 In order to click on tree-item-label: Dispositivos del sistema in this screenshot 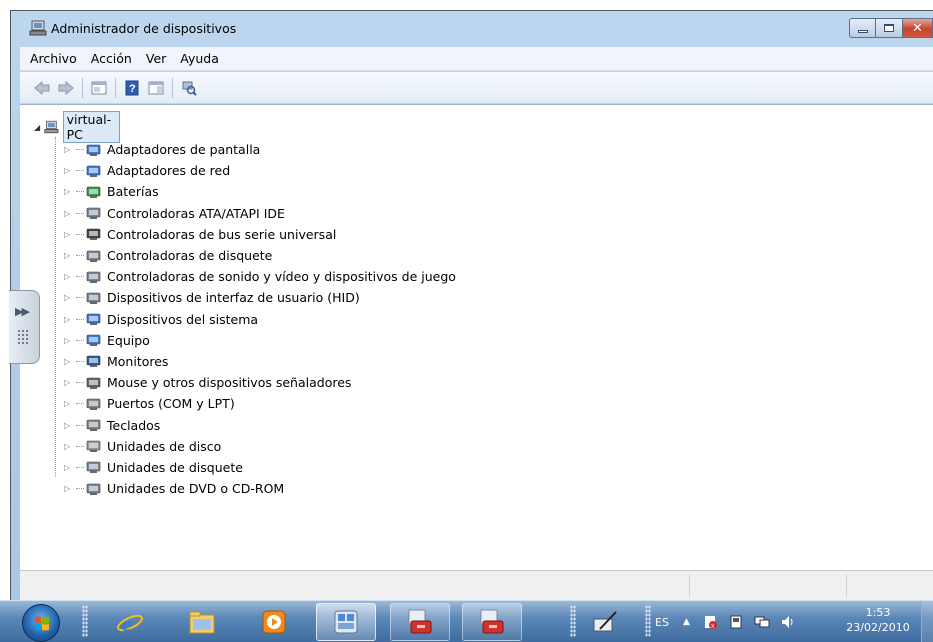, I will do `click(183, 319)`.